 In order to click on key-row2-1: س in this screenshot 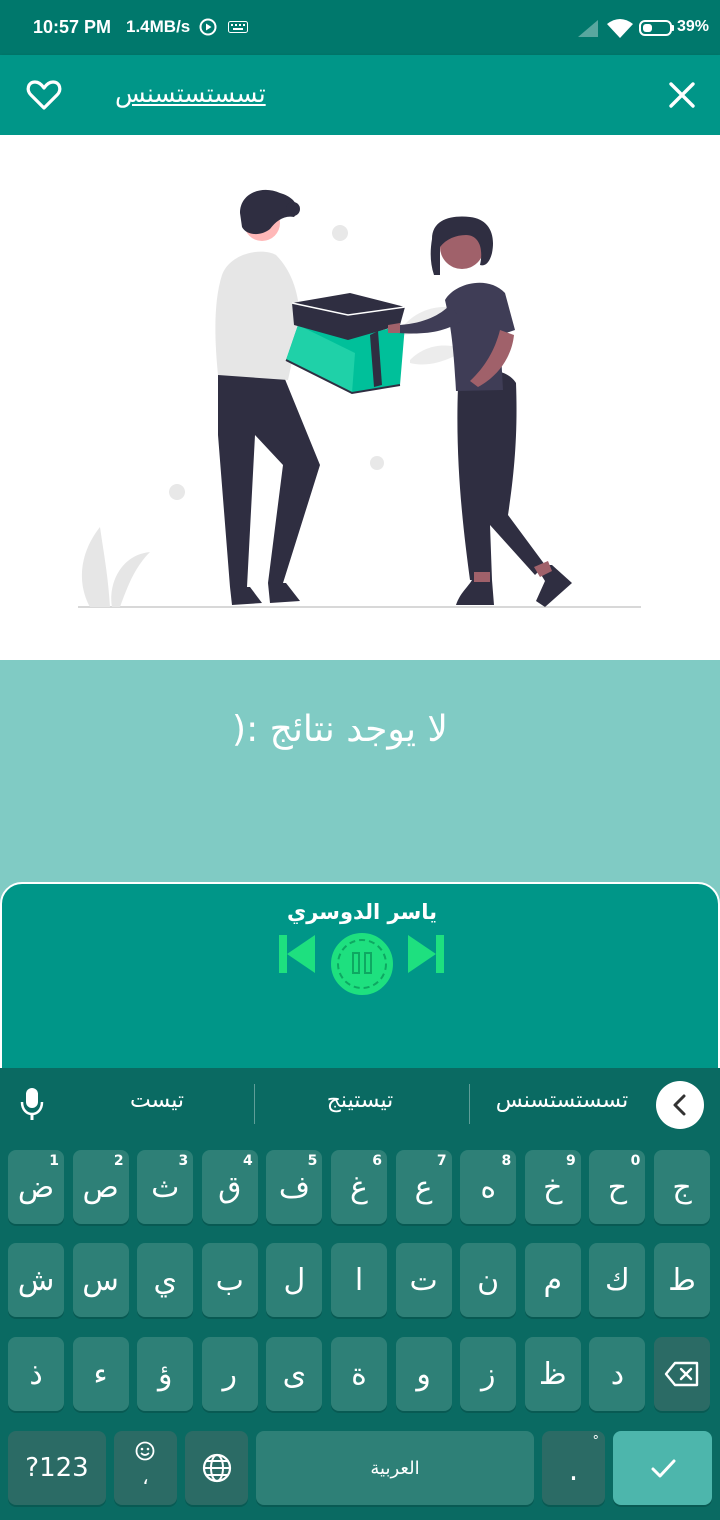, I will do `click(100, 1280)`.